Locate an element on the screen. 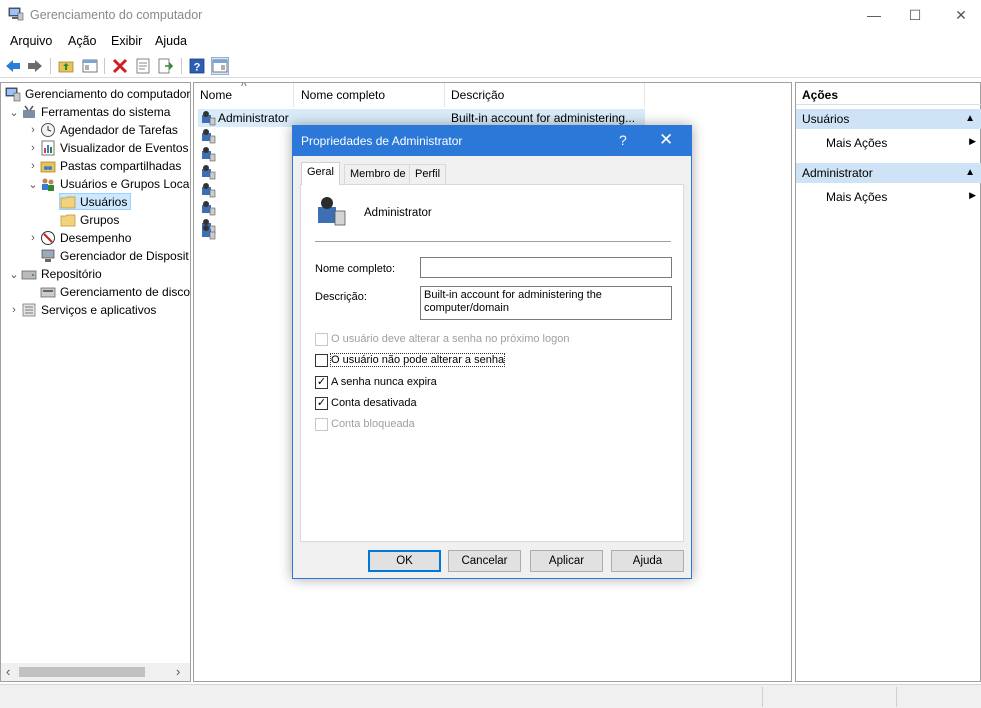  action-mais-acoes-administrator: Mais Ações ▶ is located at coordinates (901, 197).